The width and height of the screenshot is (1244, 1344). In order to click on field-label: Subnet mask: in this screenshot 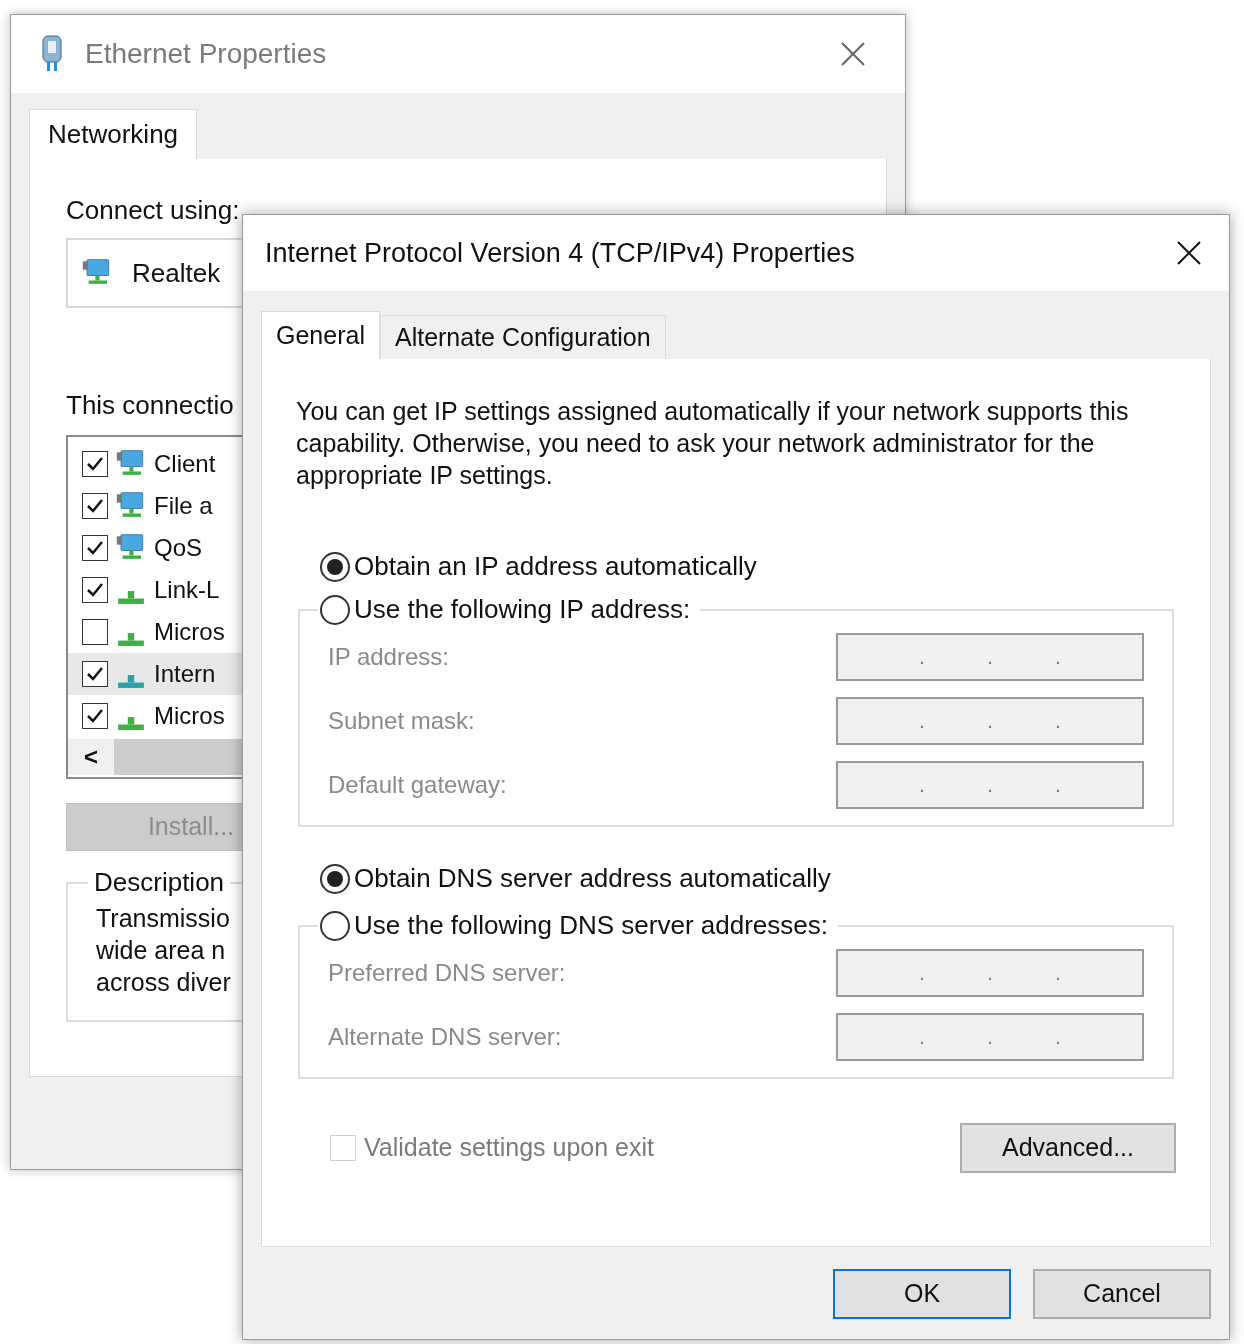, I will do `click(401, 721)`.